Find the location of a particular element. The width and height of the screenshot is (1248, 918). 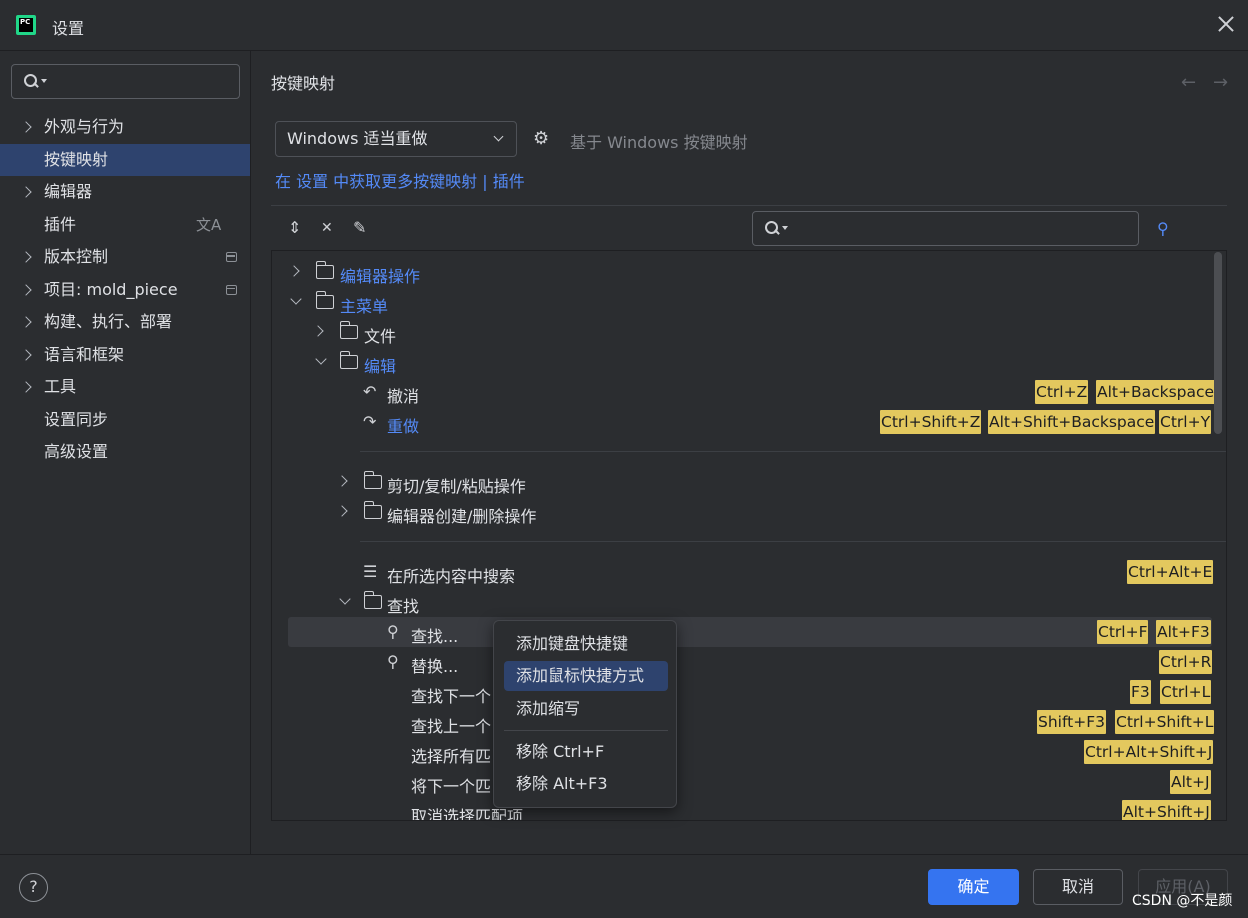

tree-row-label: 编辑器操作 is located at coordinates (380, 276).